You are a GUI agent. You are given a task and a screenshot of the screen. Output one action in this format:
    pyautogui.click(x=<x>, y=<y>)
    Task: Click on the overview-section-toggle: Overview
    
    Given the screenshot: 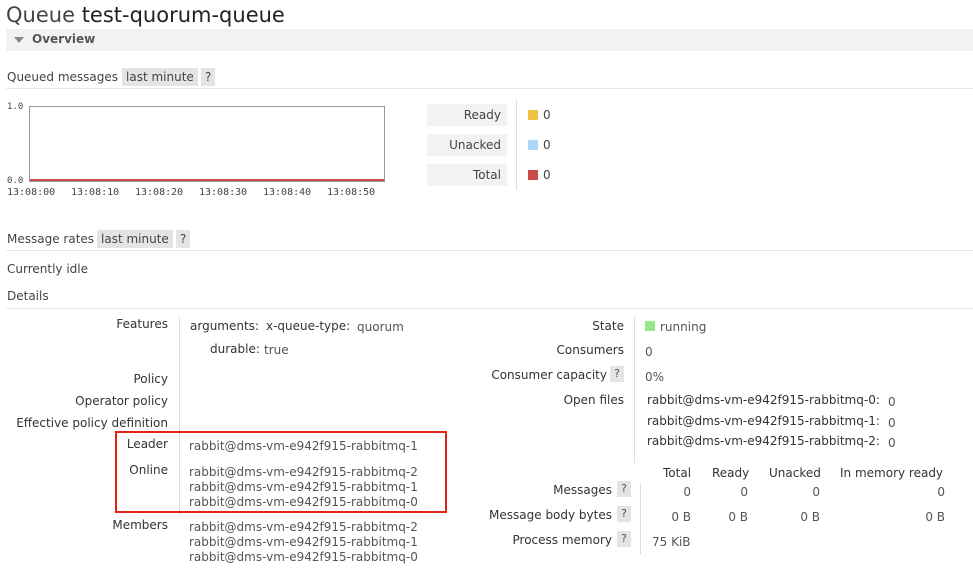 What is the action you would take?
    pyautogui.click(x=489, y=40)
    